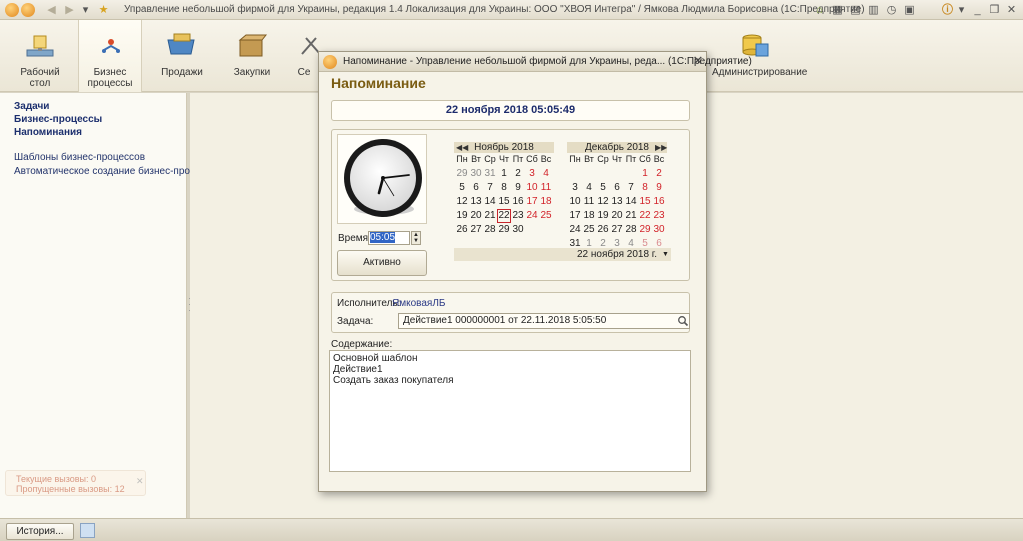 This screenshot has height=541, width=1023. Describe the element at coordinates (48, 132) in the screenshot. I see `nav-reminders: Напоминания` at that location.